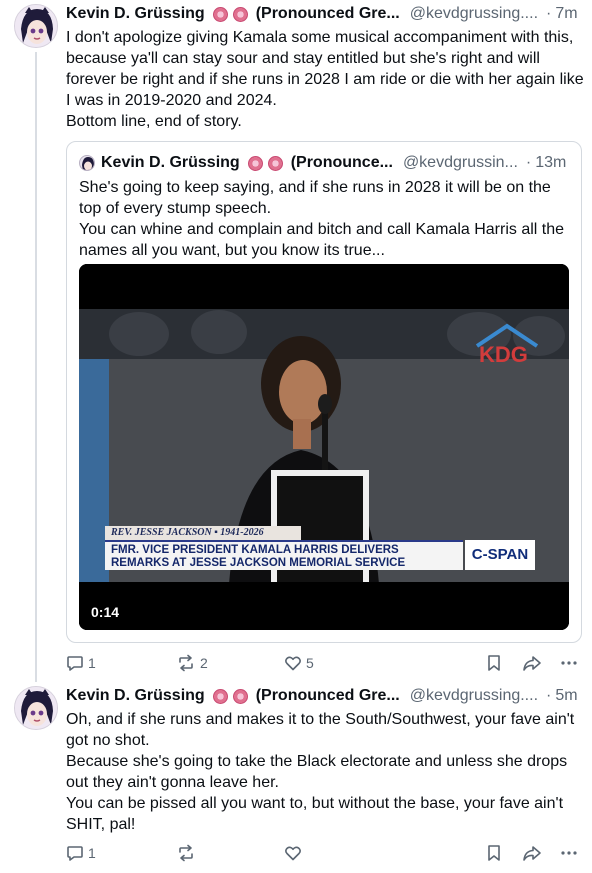  What do you see at coordinates (550, 163) in the screenshot?
I see `quote-time: 13m` at bounding box center [550, 163].